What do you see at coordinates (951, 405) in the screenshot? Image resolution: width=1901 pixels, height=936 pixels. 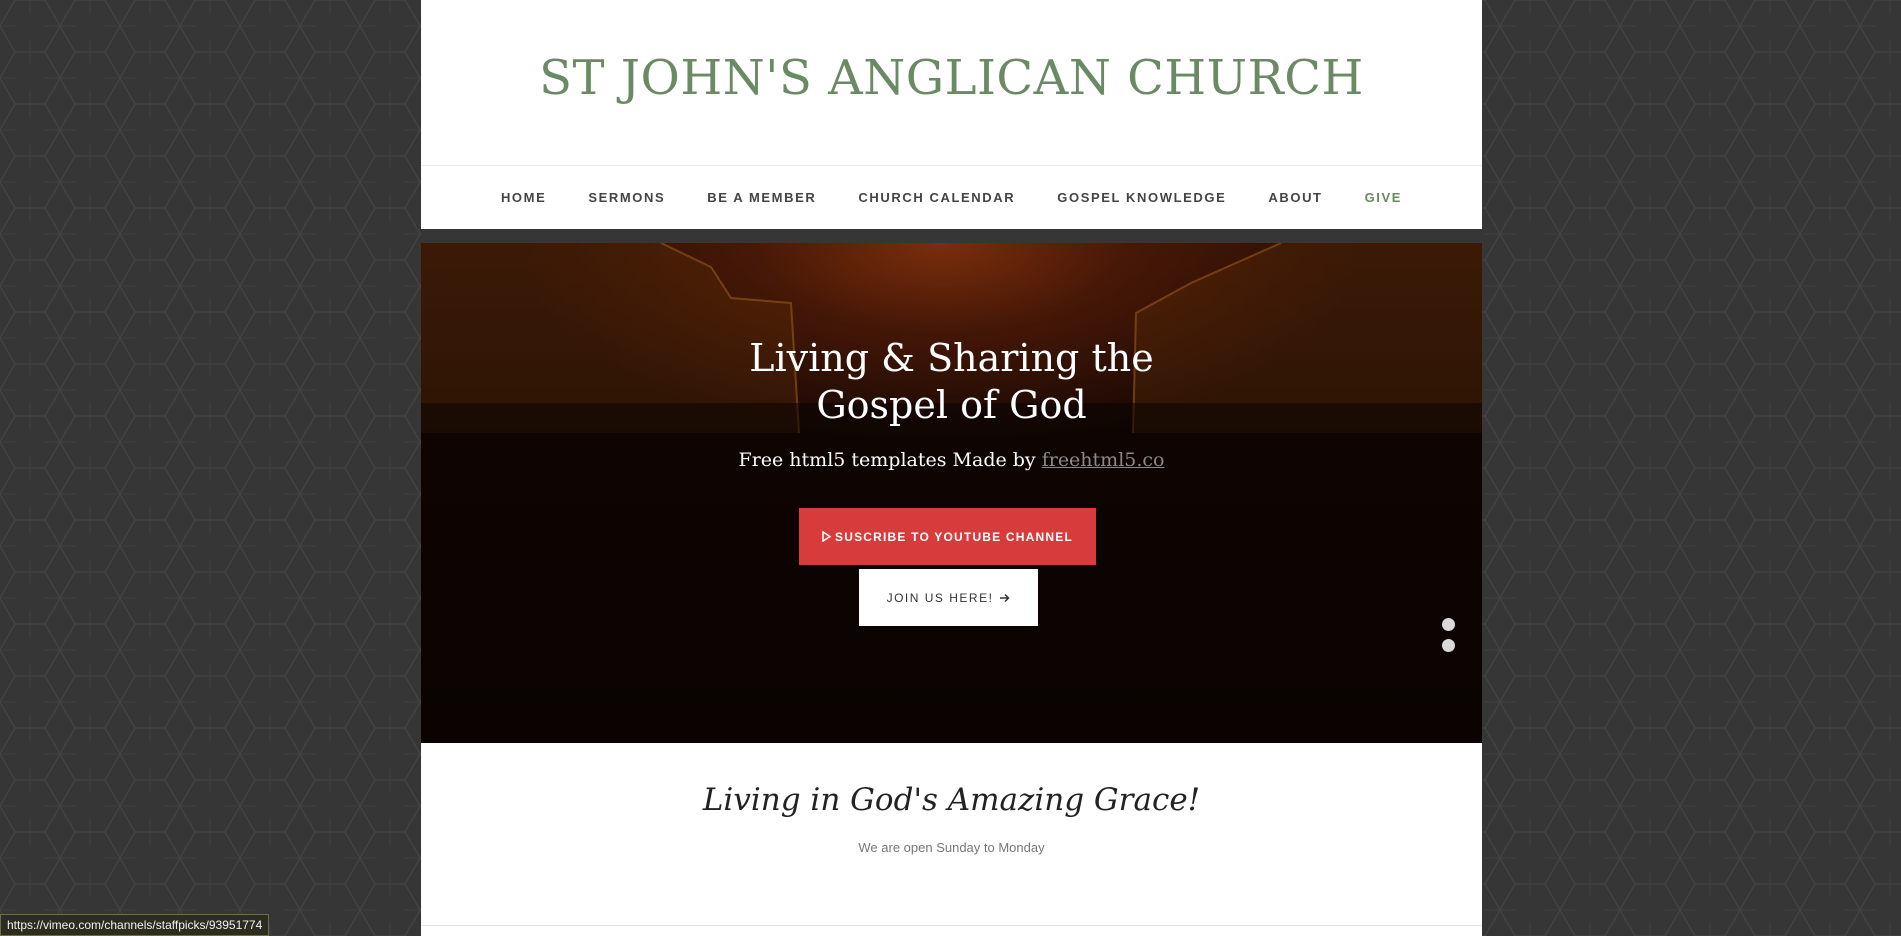 I see `hero-title-line2: Gospel of God` at bounding box center [951, 405].